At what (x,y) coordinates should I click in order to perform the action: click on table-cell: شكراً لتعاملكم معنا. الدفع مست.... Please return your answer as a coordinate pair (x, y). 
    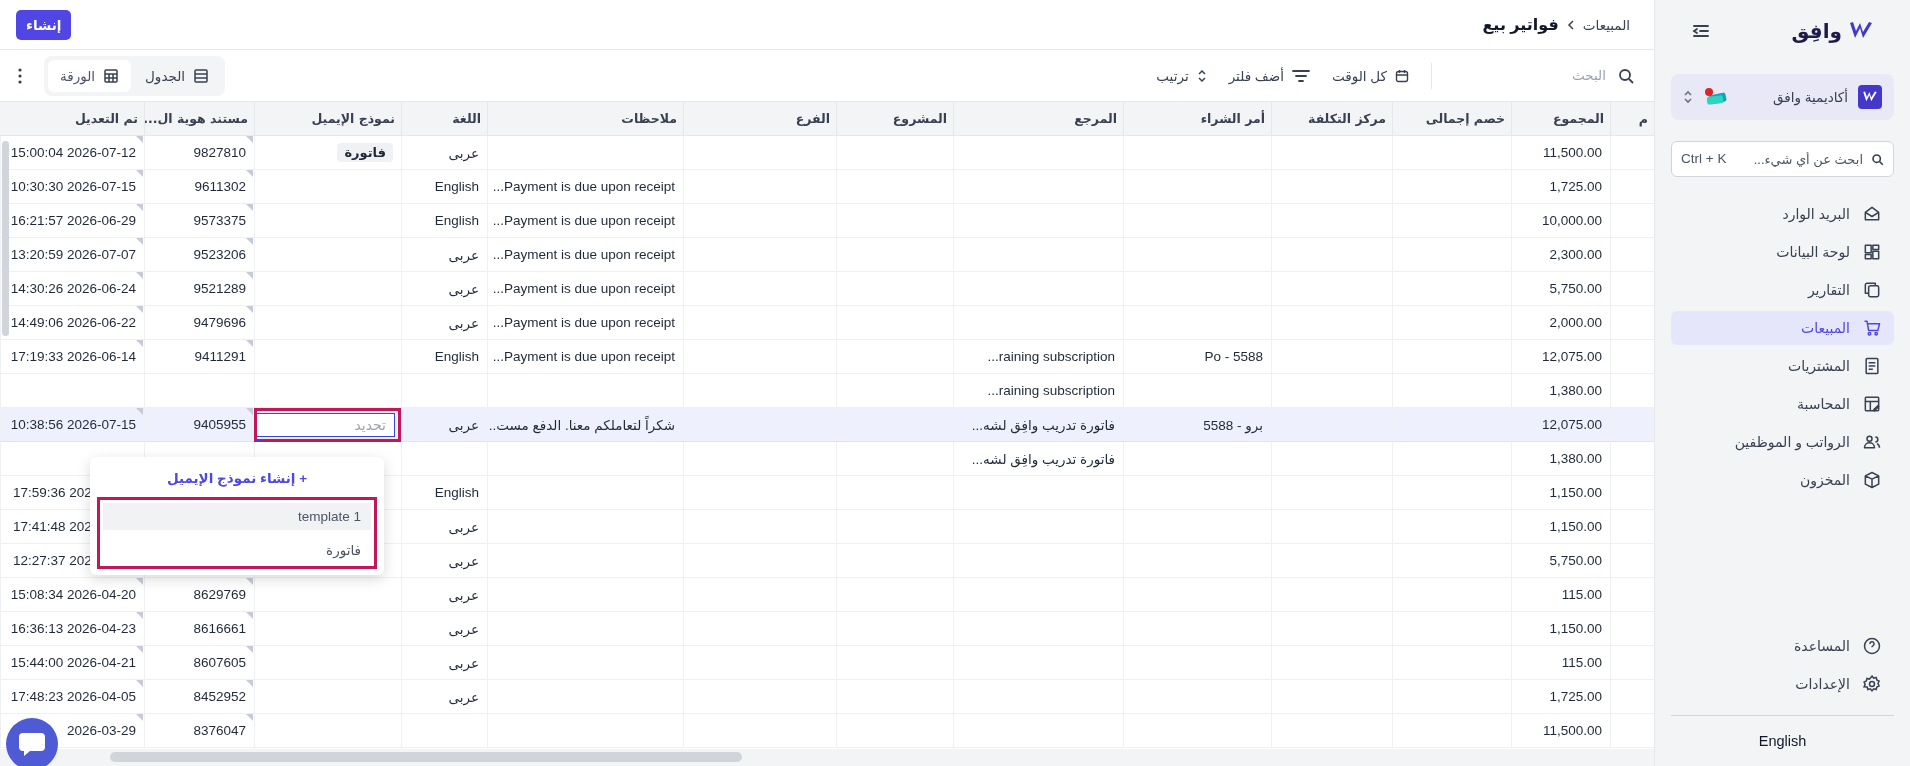
    Looking at the image, I should click on (585, 425).